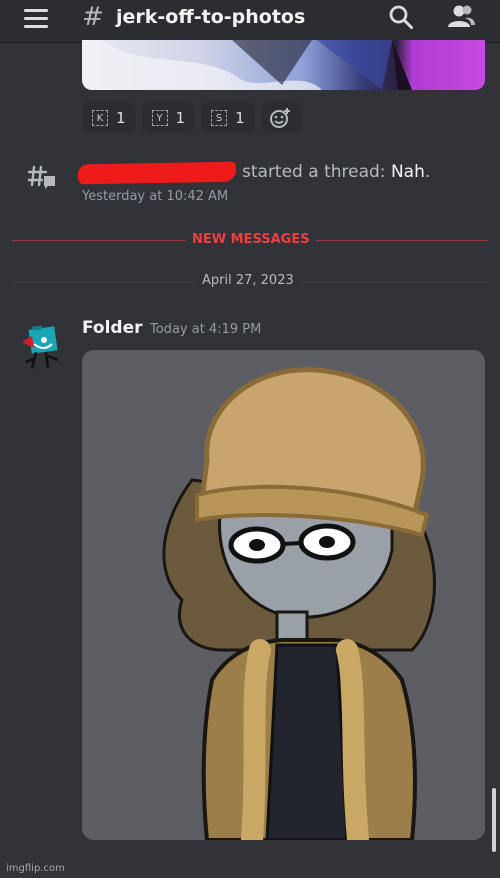 The width and height of the screenshot is (500, 878). Describe the element at coordinates (219, 118) in the screenshot. I see `emoji-s-icon: S` at that location.